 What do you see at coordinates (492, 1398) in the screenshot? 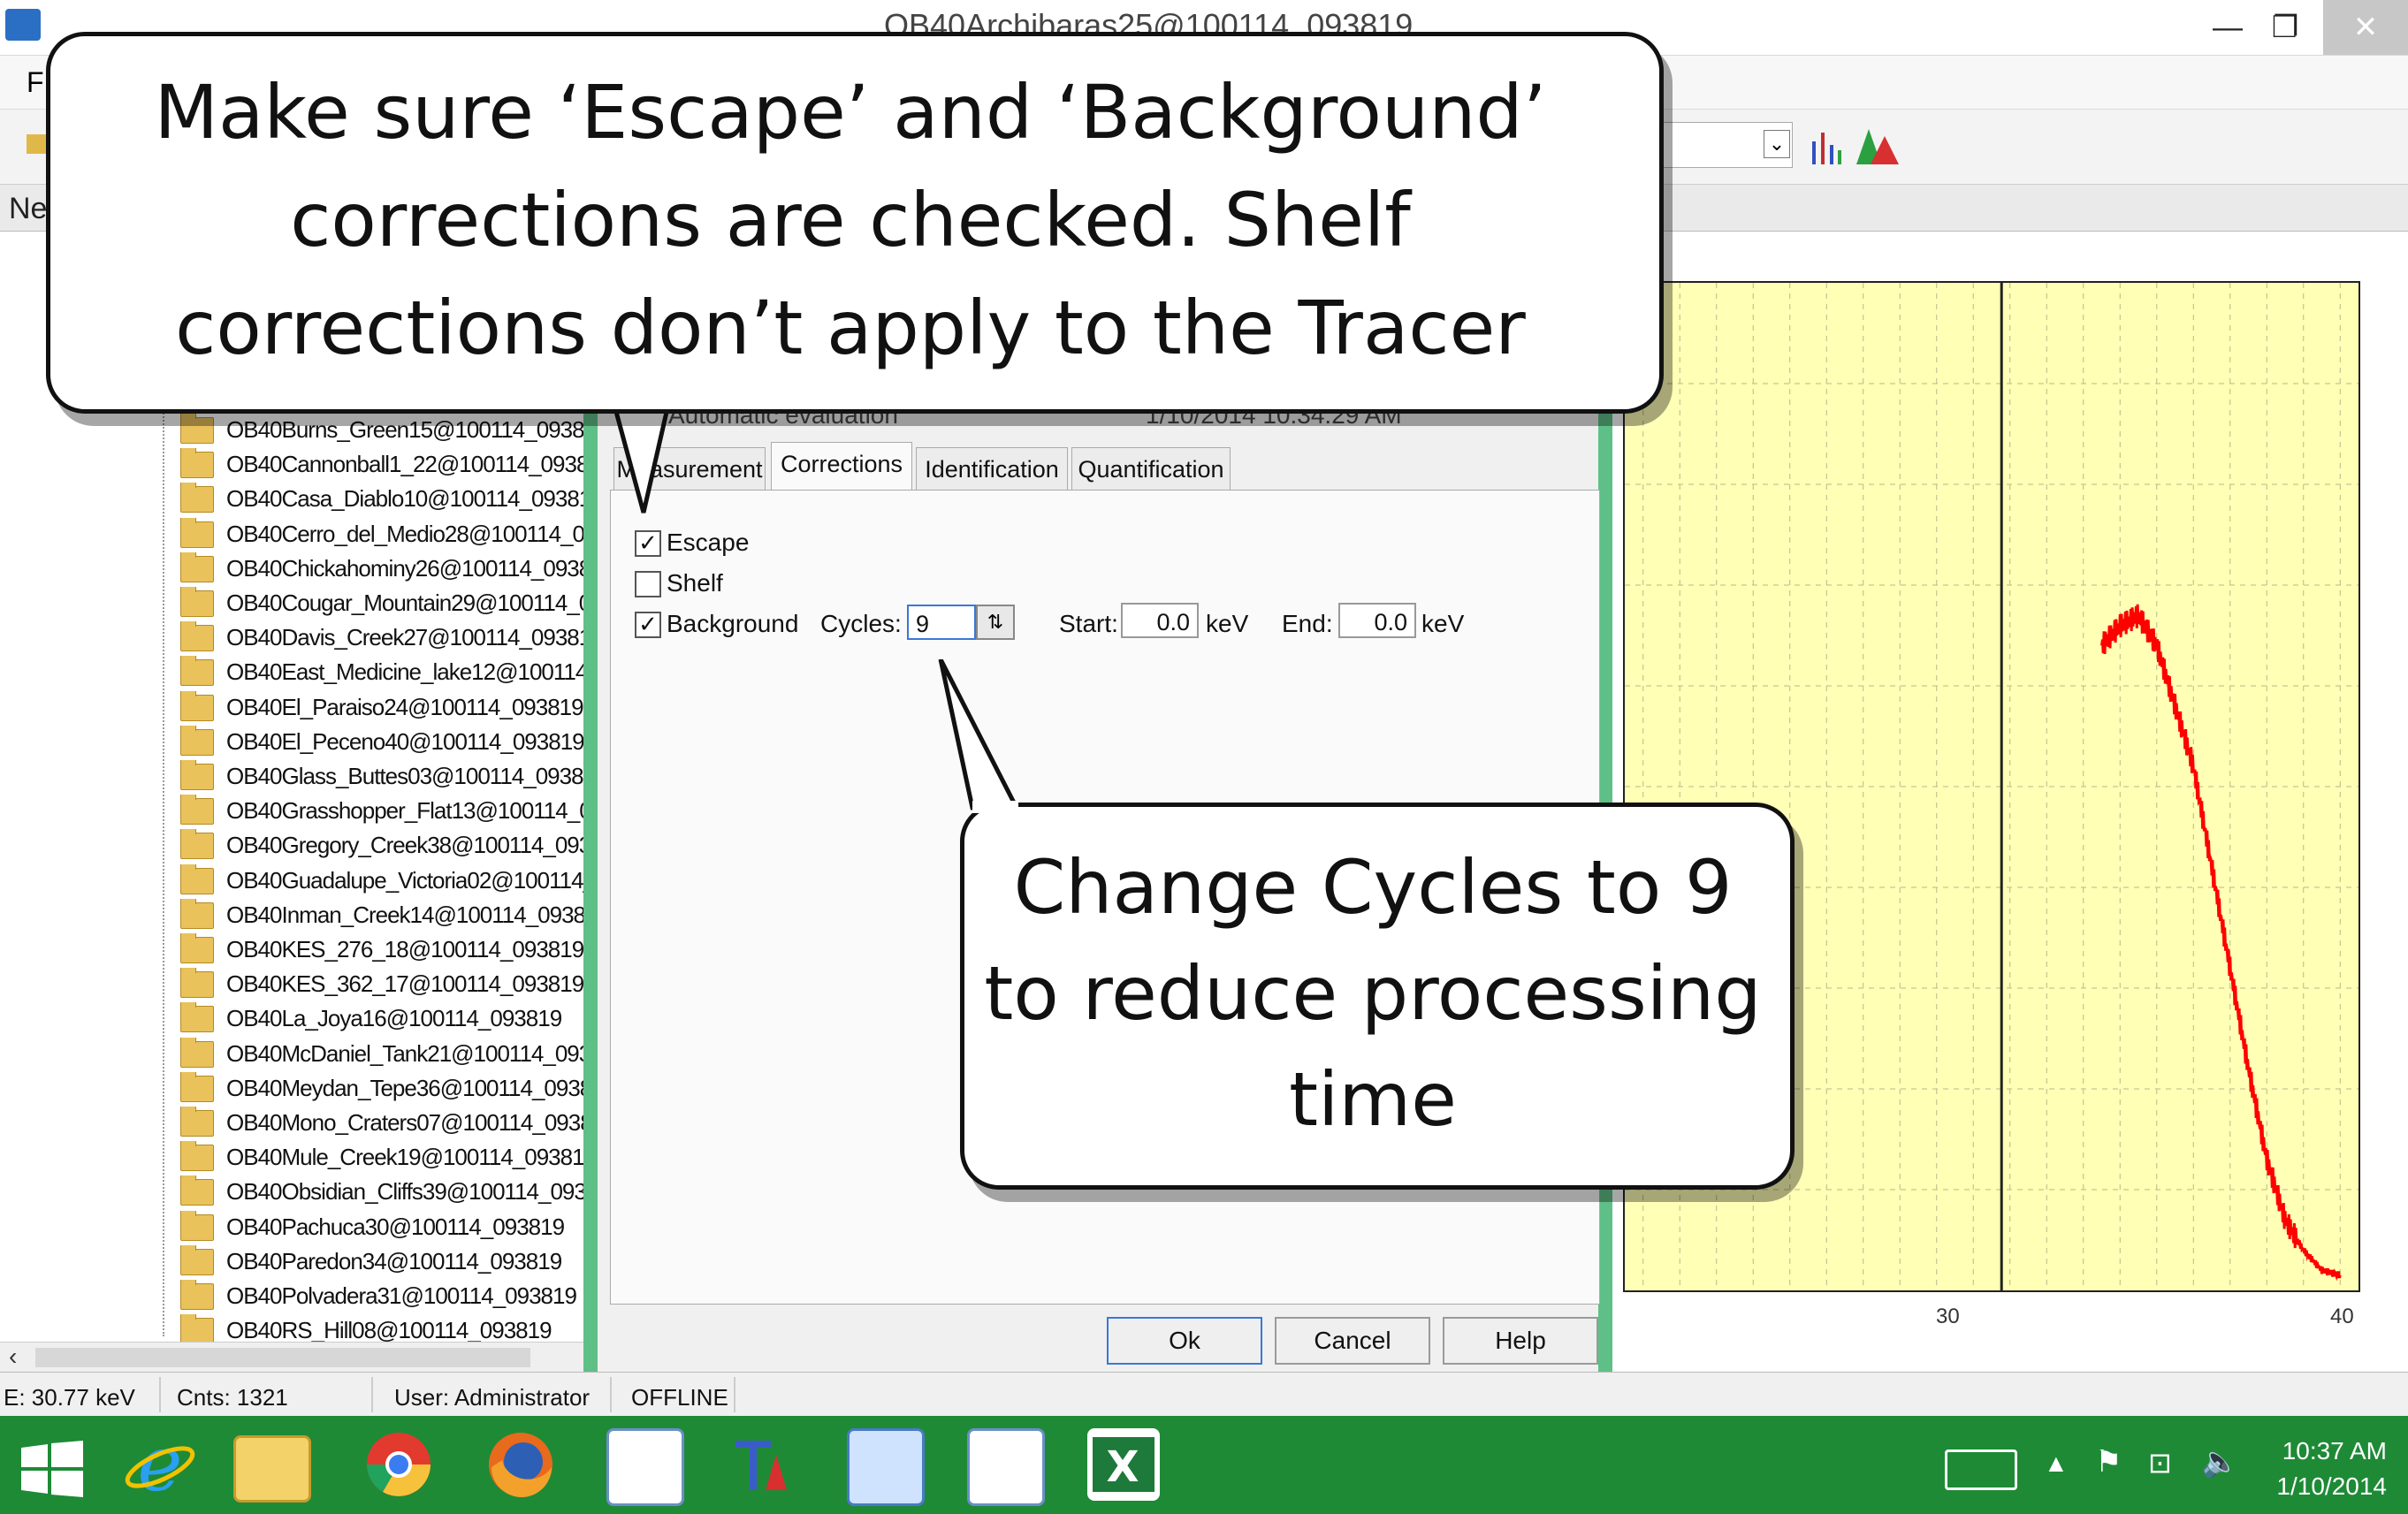
I see `status-user: User: Administrator` at bounding box center [492, 1398].